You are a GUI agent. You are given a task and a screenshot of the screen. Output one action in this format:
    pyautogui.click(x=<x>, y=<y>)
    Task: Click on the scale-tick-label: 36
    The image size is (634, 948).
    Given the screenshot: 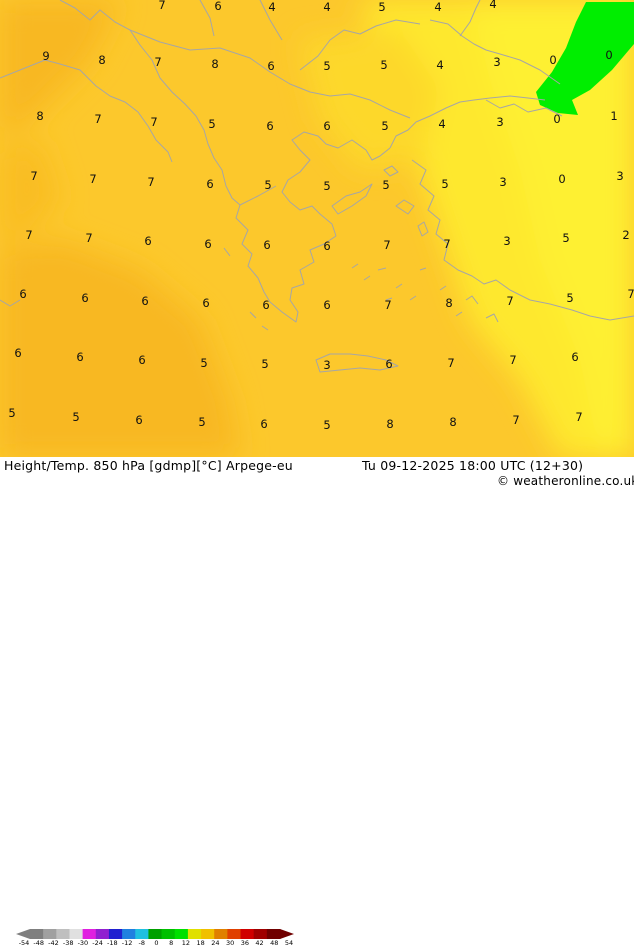 What is the action you would take?
    pyautogui.click(x=244, y=943)
    